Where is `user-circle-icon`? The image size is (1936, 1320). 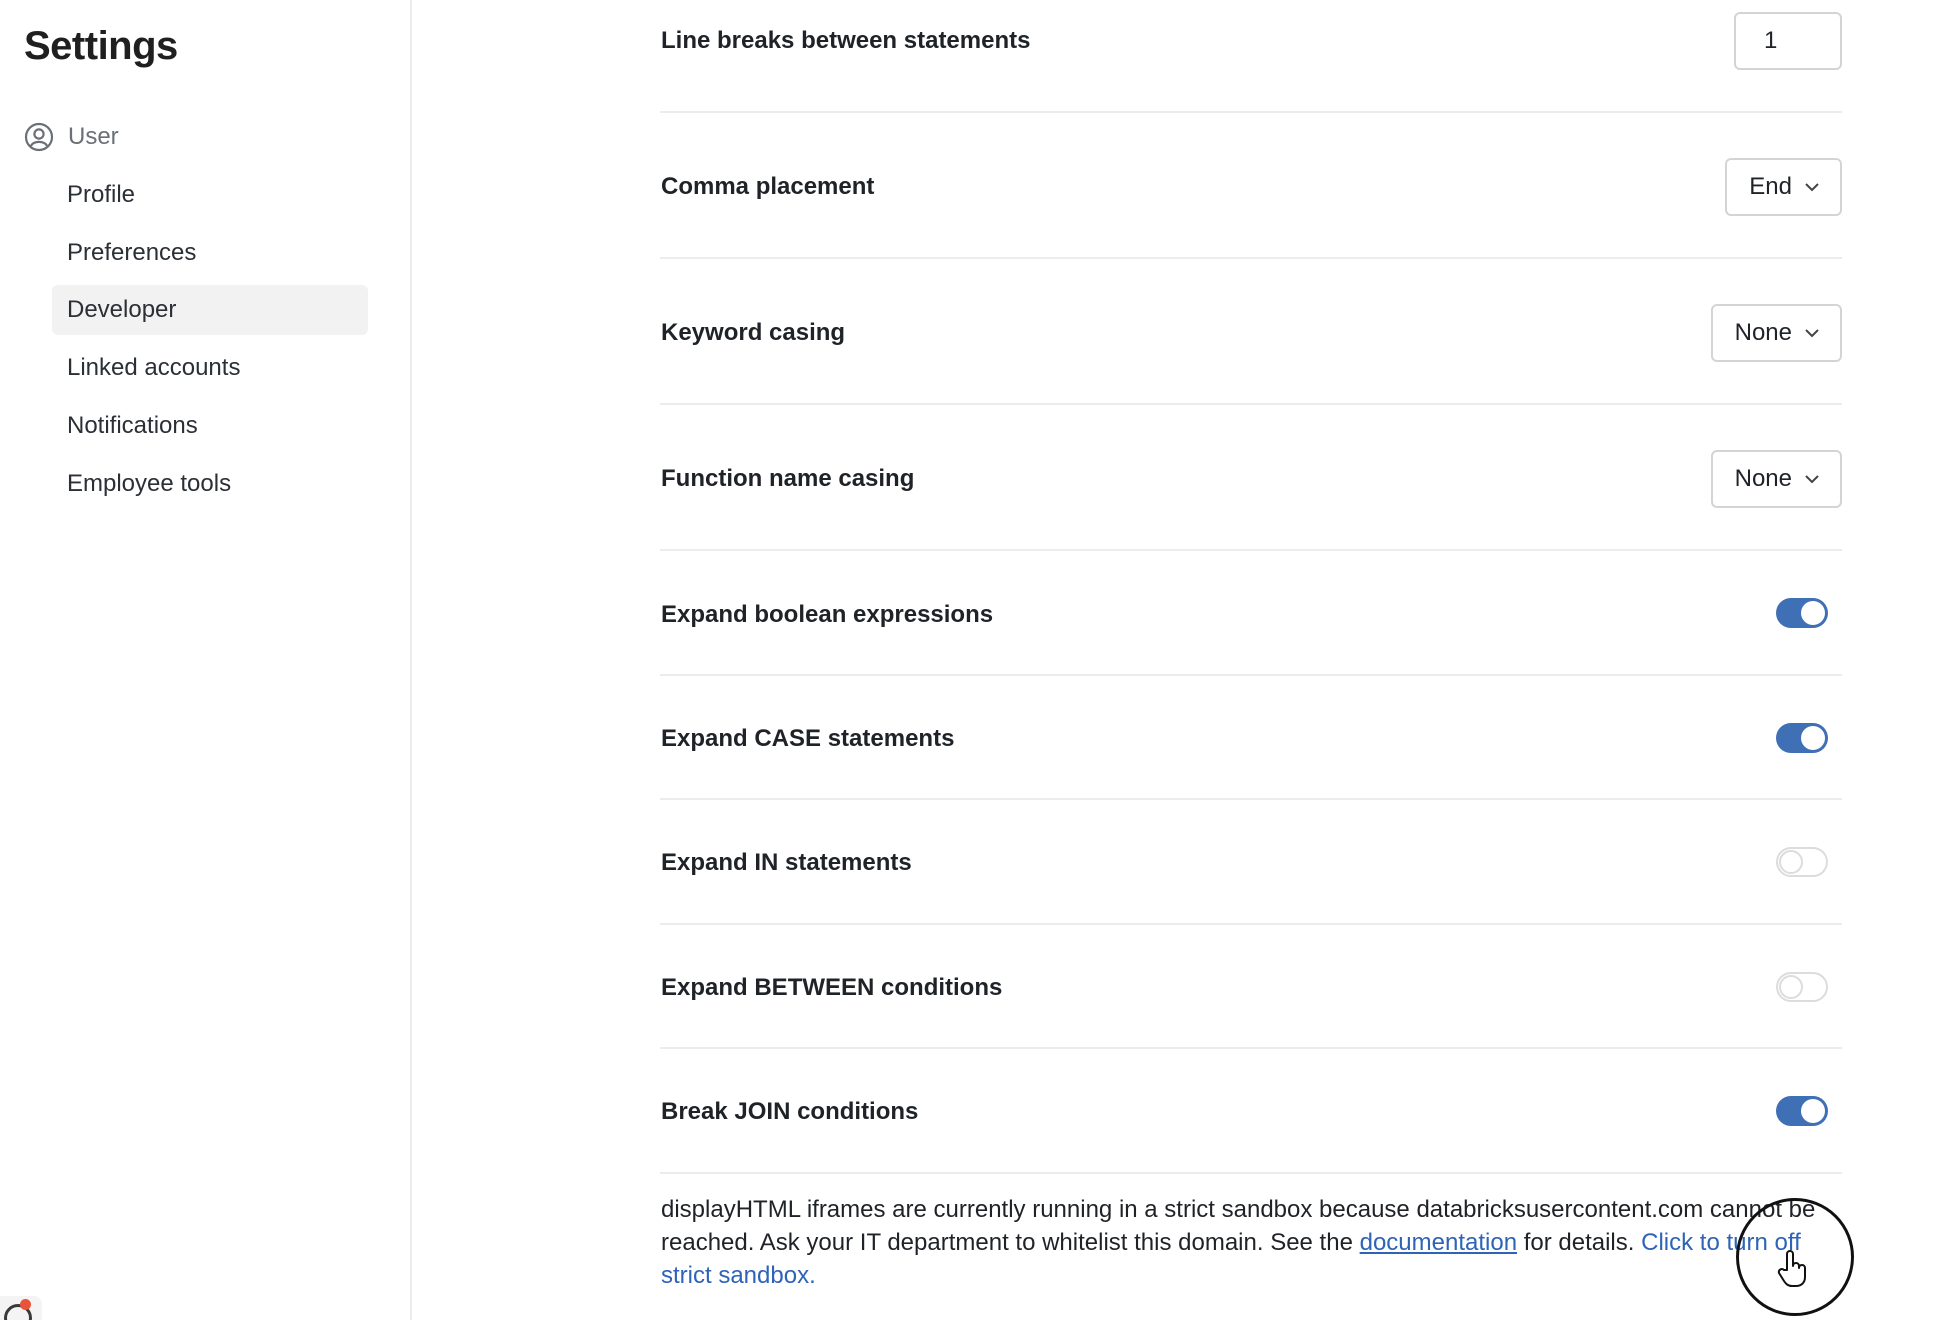
user-circle-icon is located at coordinates (39, 137).